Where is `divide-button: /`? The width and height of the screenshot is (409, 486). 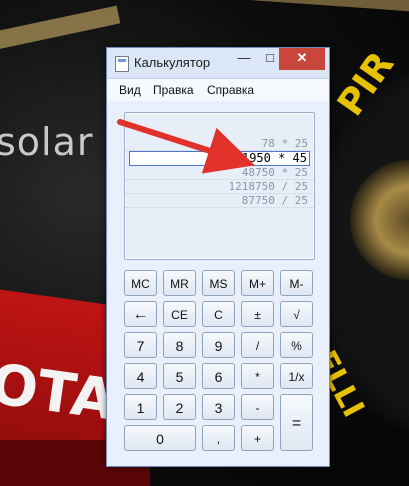 divide-button: / is located at coordinates (257, 345).